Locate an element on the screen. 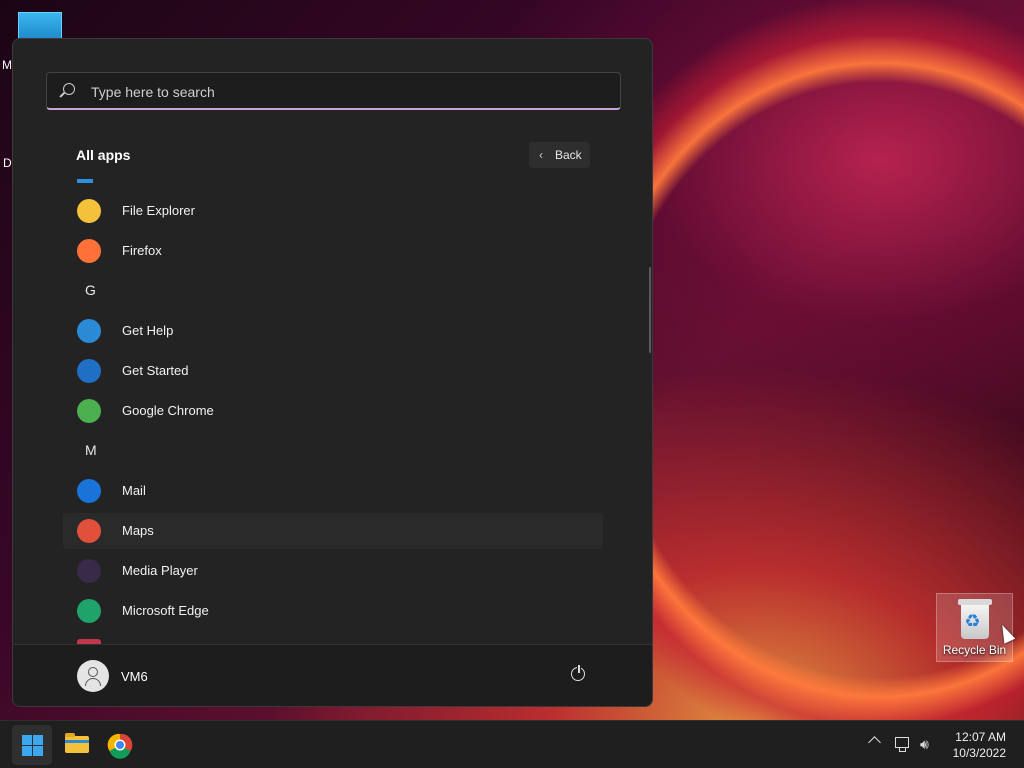 The image size is (1024, 768). app-item-partial is located at coordinates (333, 638).